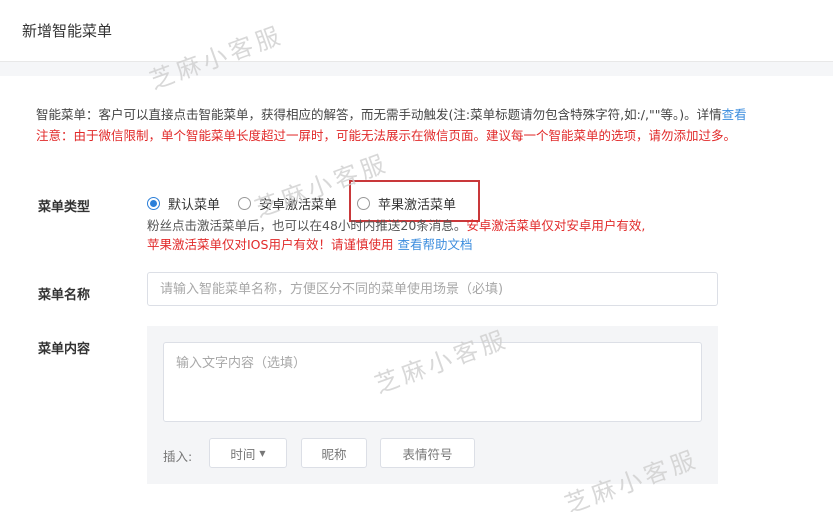 The image size is (833, 512). What do you see at coordinates (734, 114) in the screenshot?
I see `details-link: 查看` at bounding box center [734, 114].